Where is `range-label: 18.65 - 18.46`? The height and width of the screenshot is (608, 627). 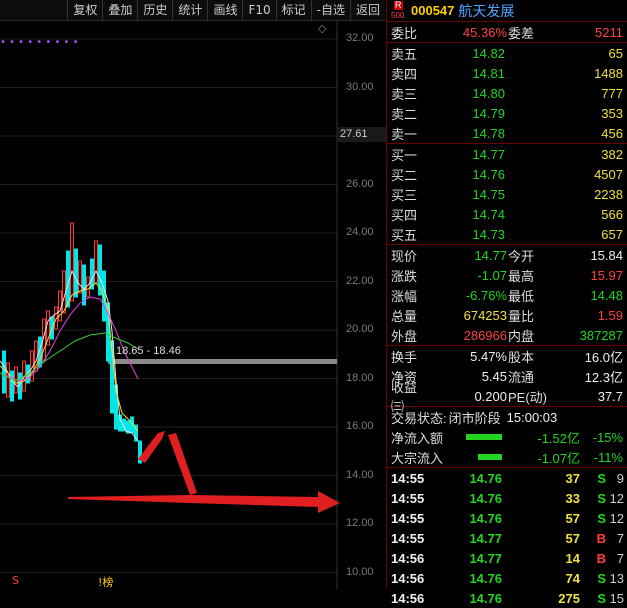
range-label: 18.65 - 18.46 is located at coordinates (148, 351).